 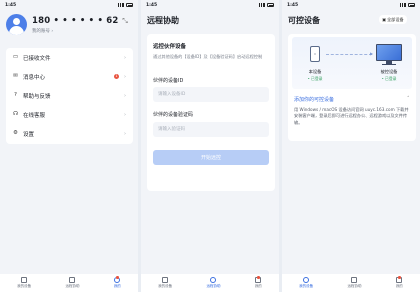 I want to click on my-account-link: 我的账号 ›, so click(x=42, y=31).